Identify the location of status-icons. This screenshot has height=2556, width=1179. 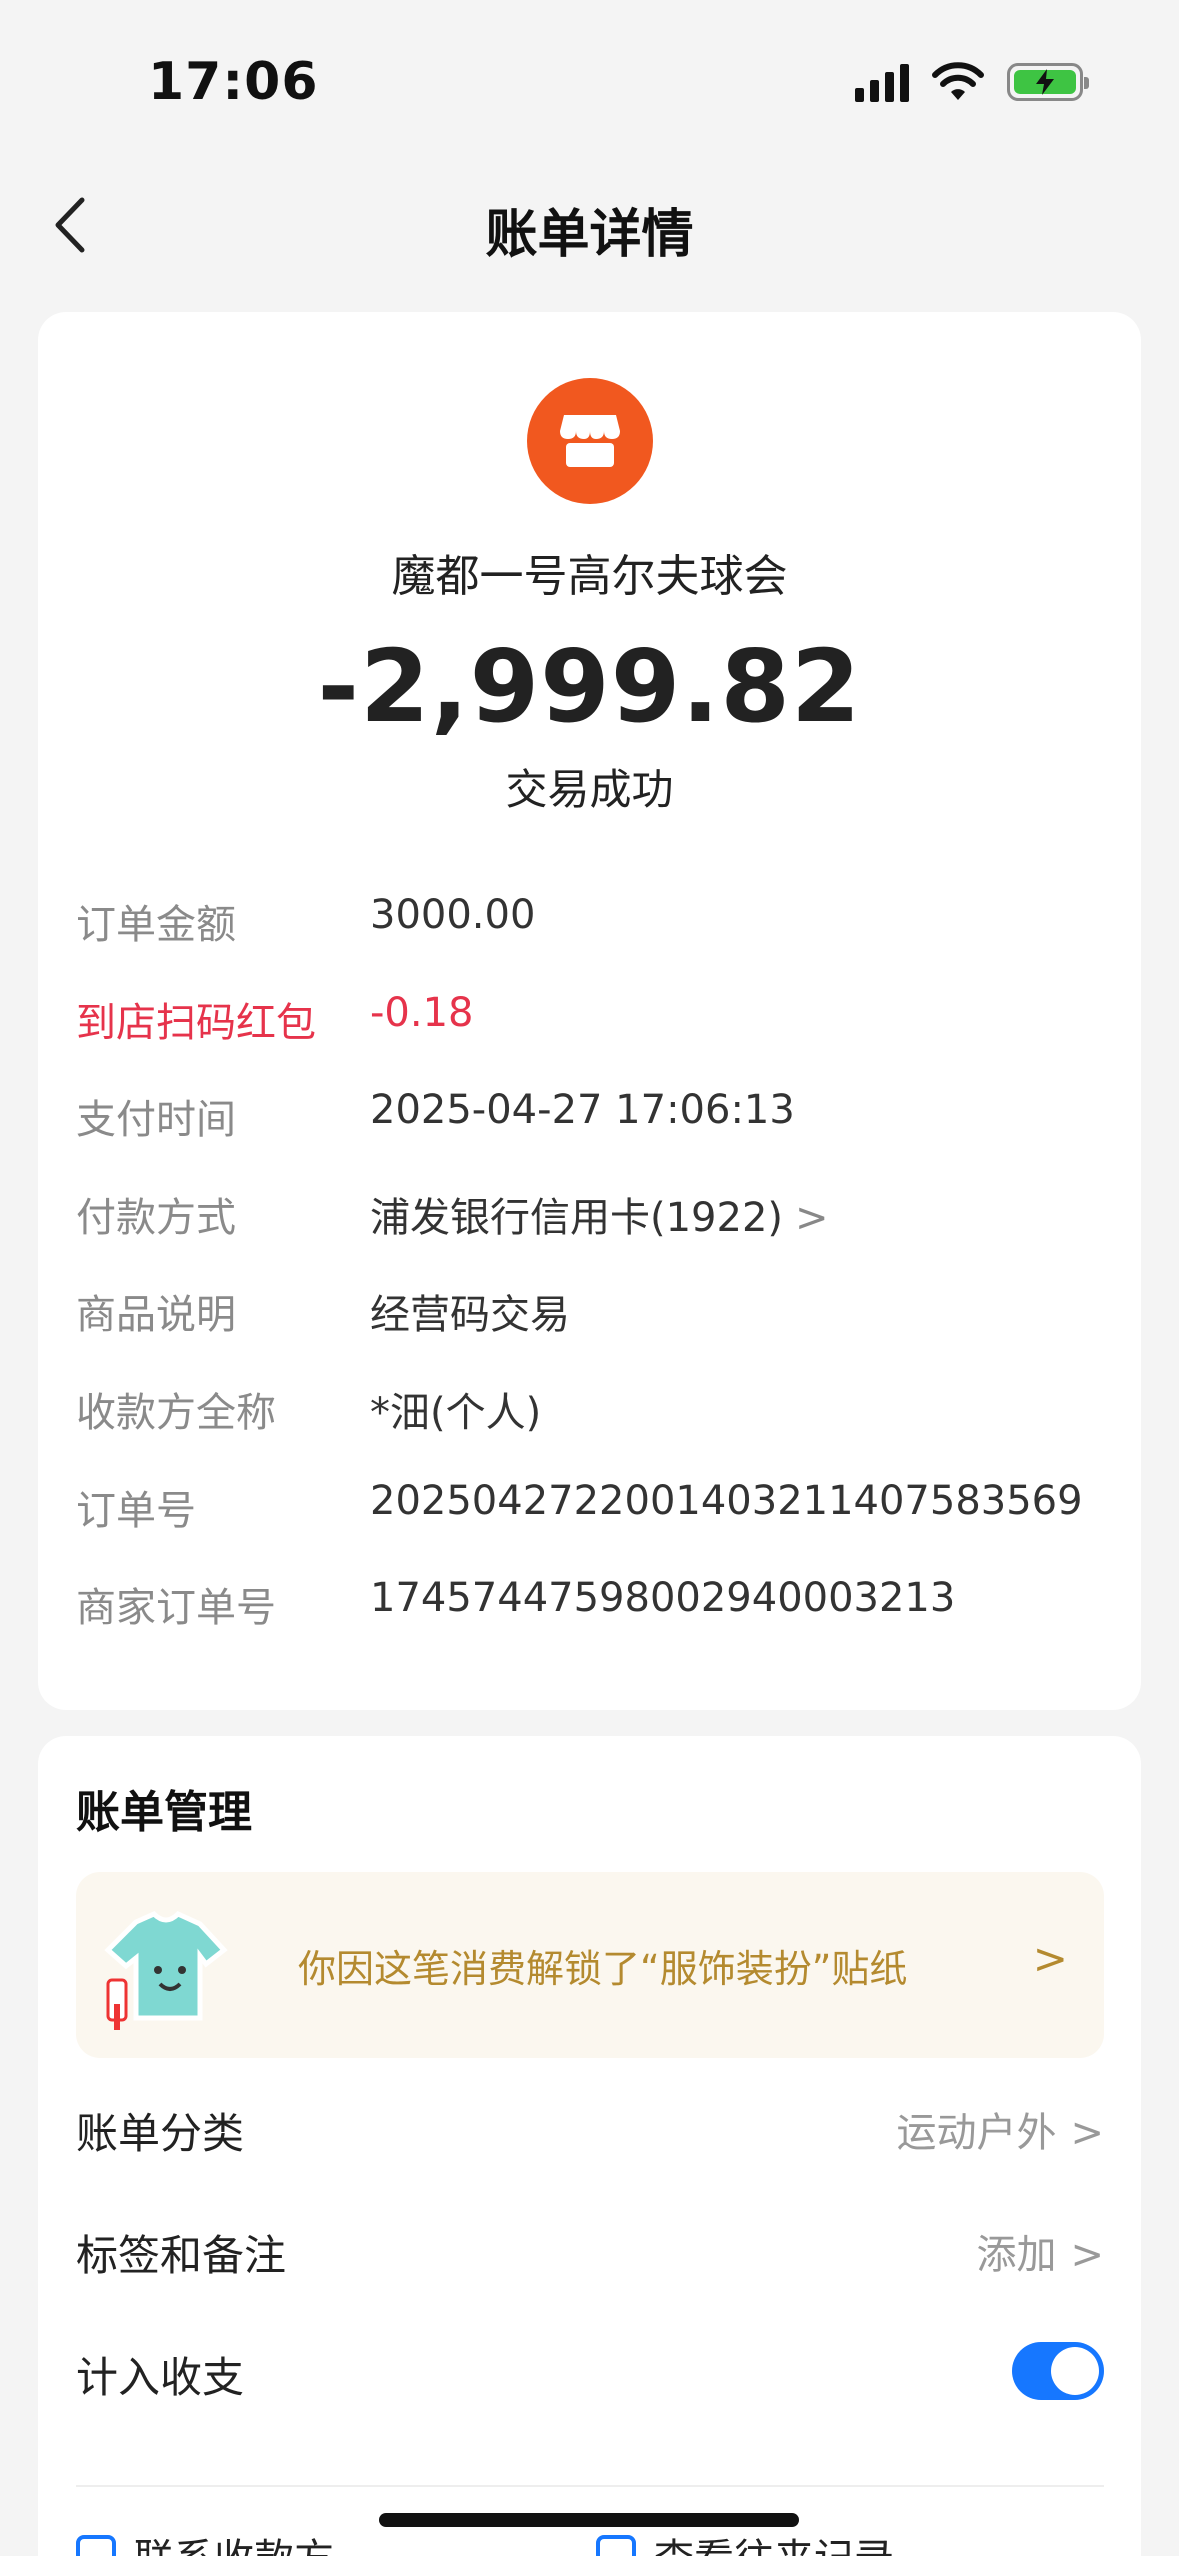
(972, 82).